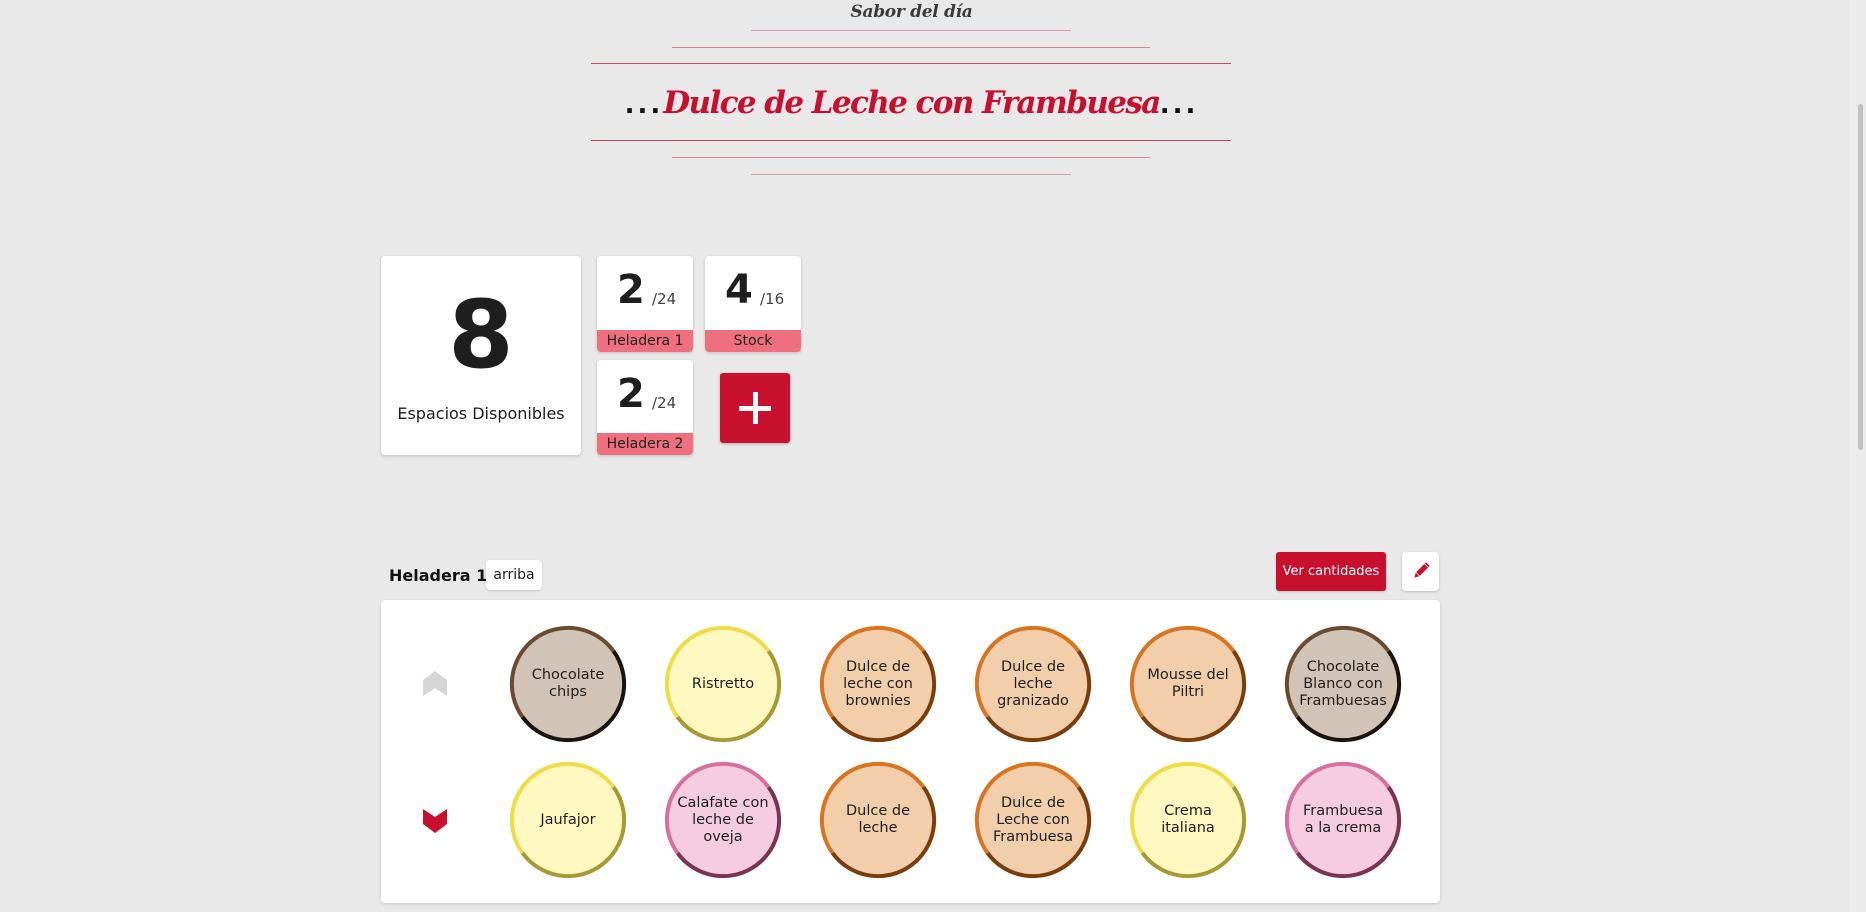  Describe the element at coordinates (1860, 277) in the screenshot. I see `scrollbar-thumb` at that location.